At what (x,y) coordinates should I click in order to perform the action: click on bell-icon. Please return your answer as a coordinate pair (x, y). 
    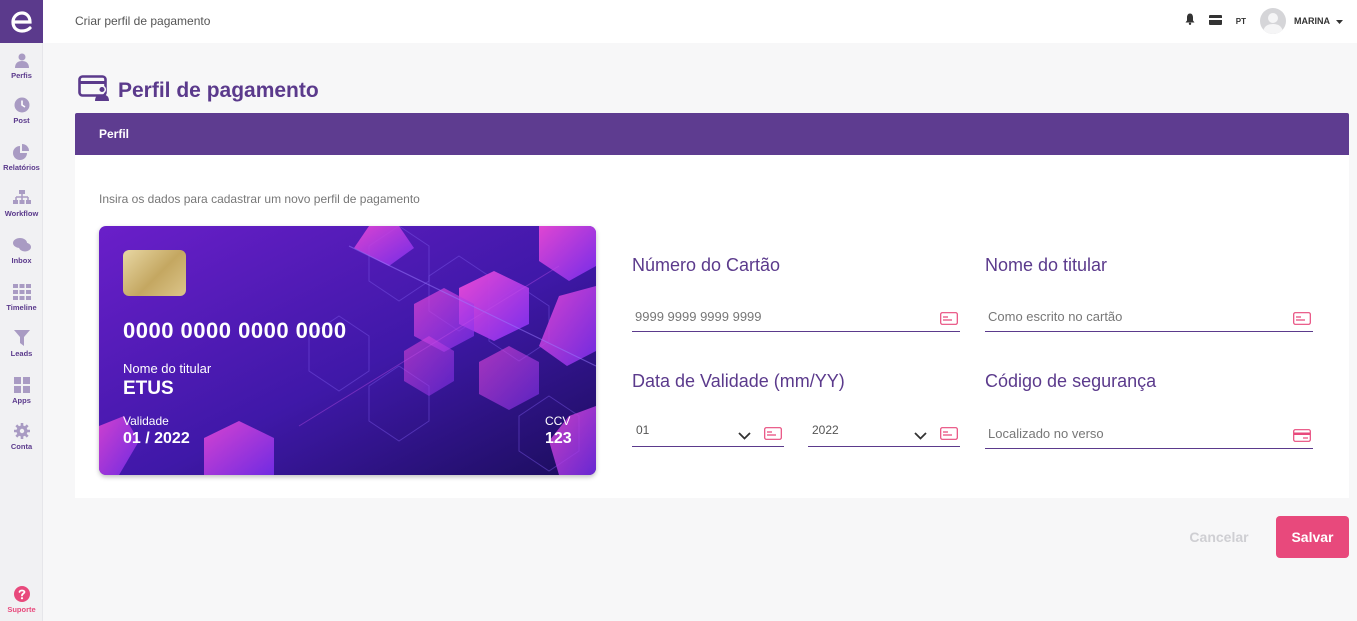
    Looking at the image, I should click on (1190, 21).